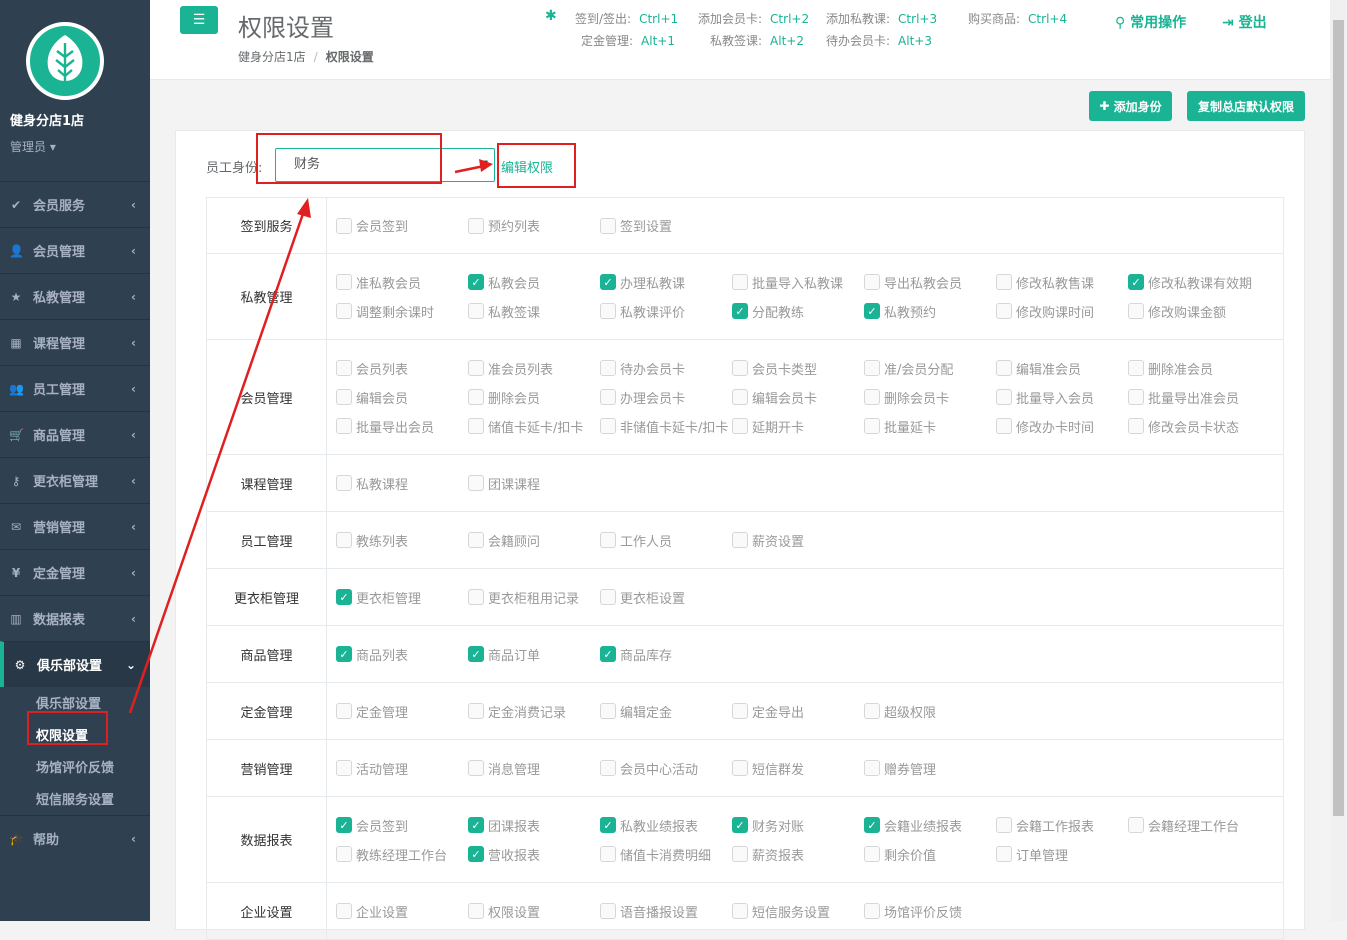  Describe the element at coordinates (402, 854) in the screenshot. I see `permission-checkbox: 教练经理工作台` at that location.